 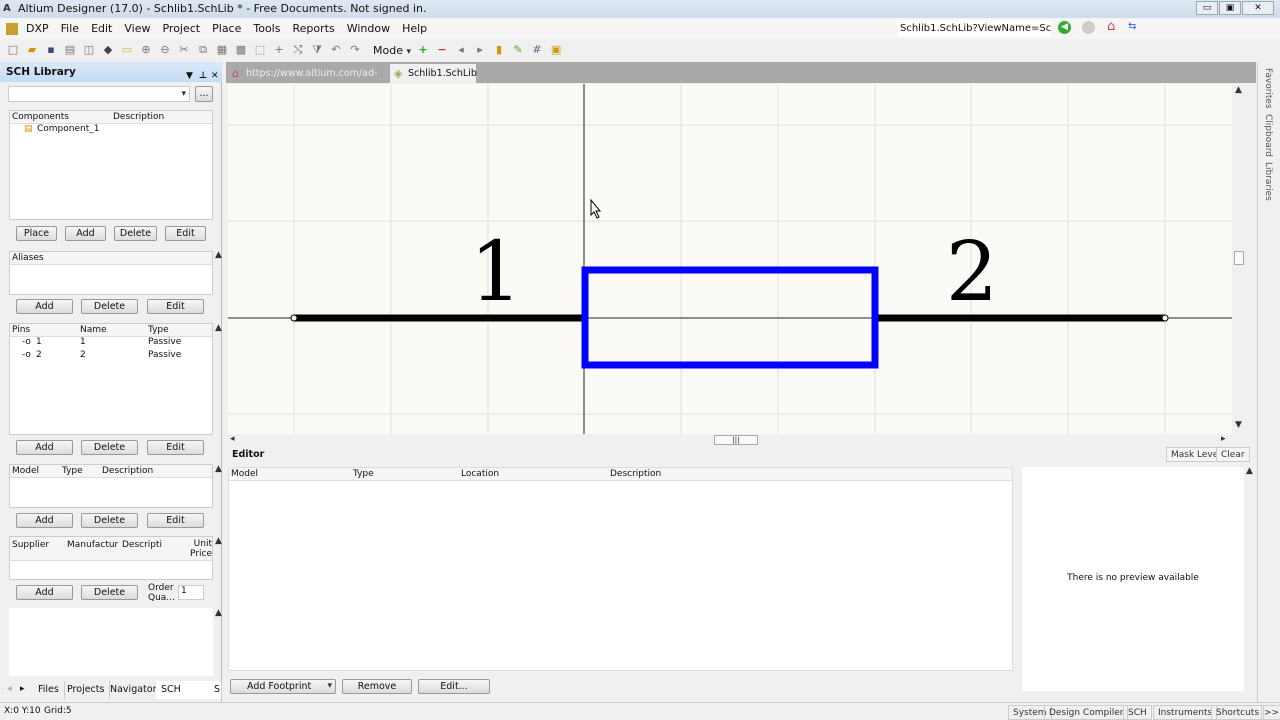 I want to click on vertical-scroll-thumb, so click(x=1239, y=258).